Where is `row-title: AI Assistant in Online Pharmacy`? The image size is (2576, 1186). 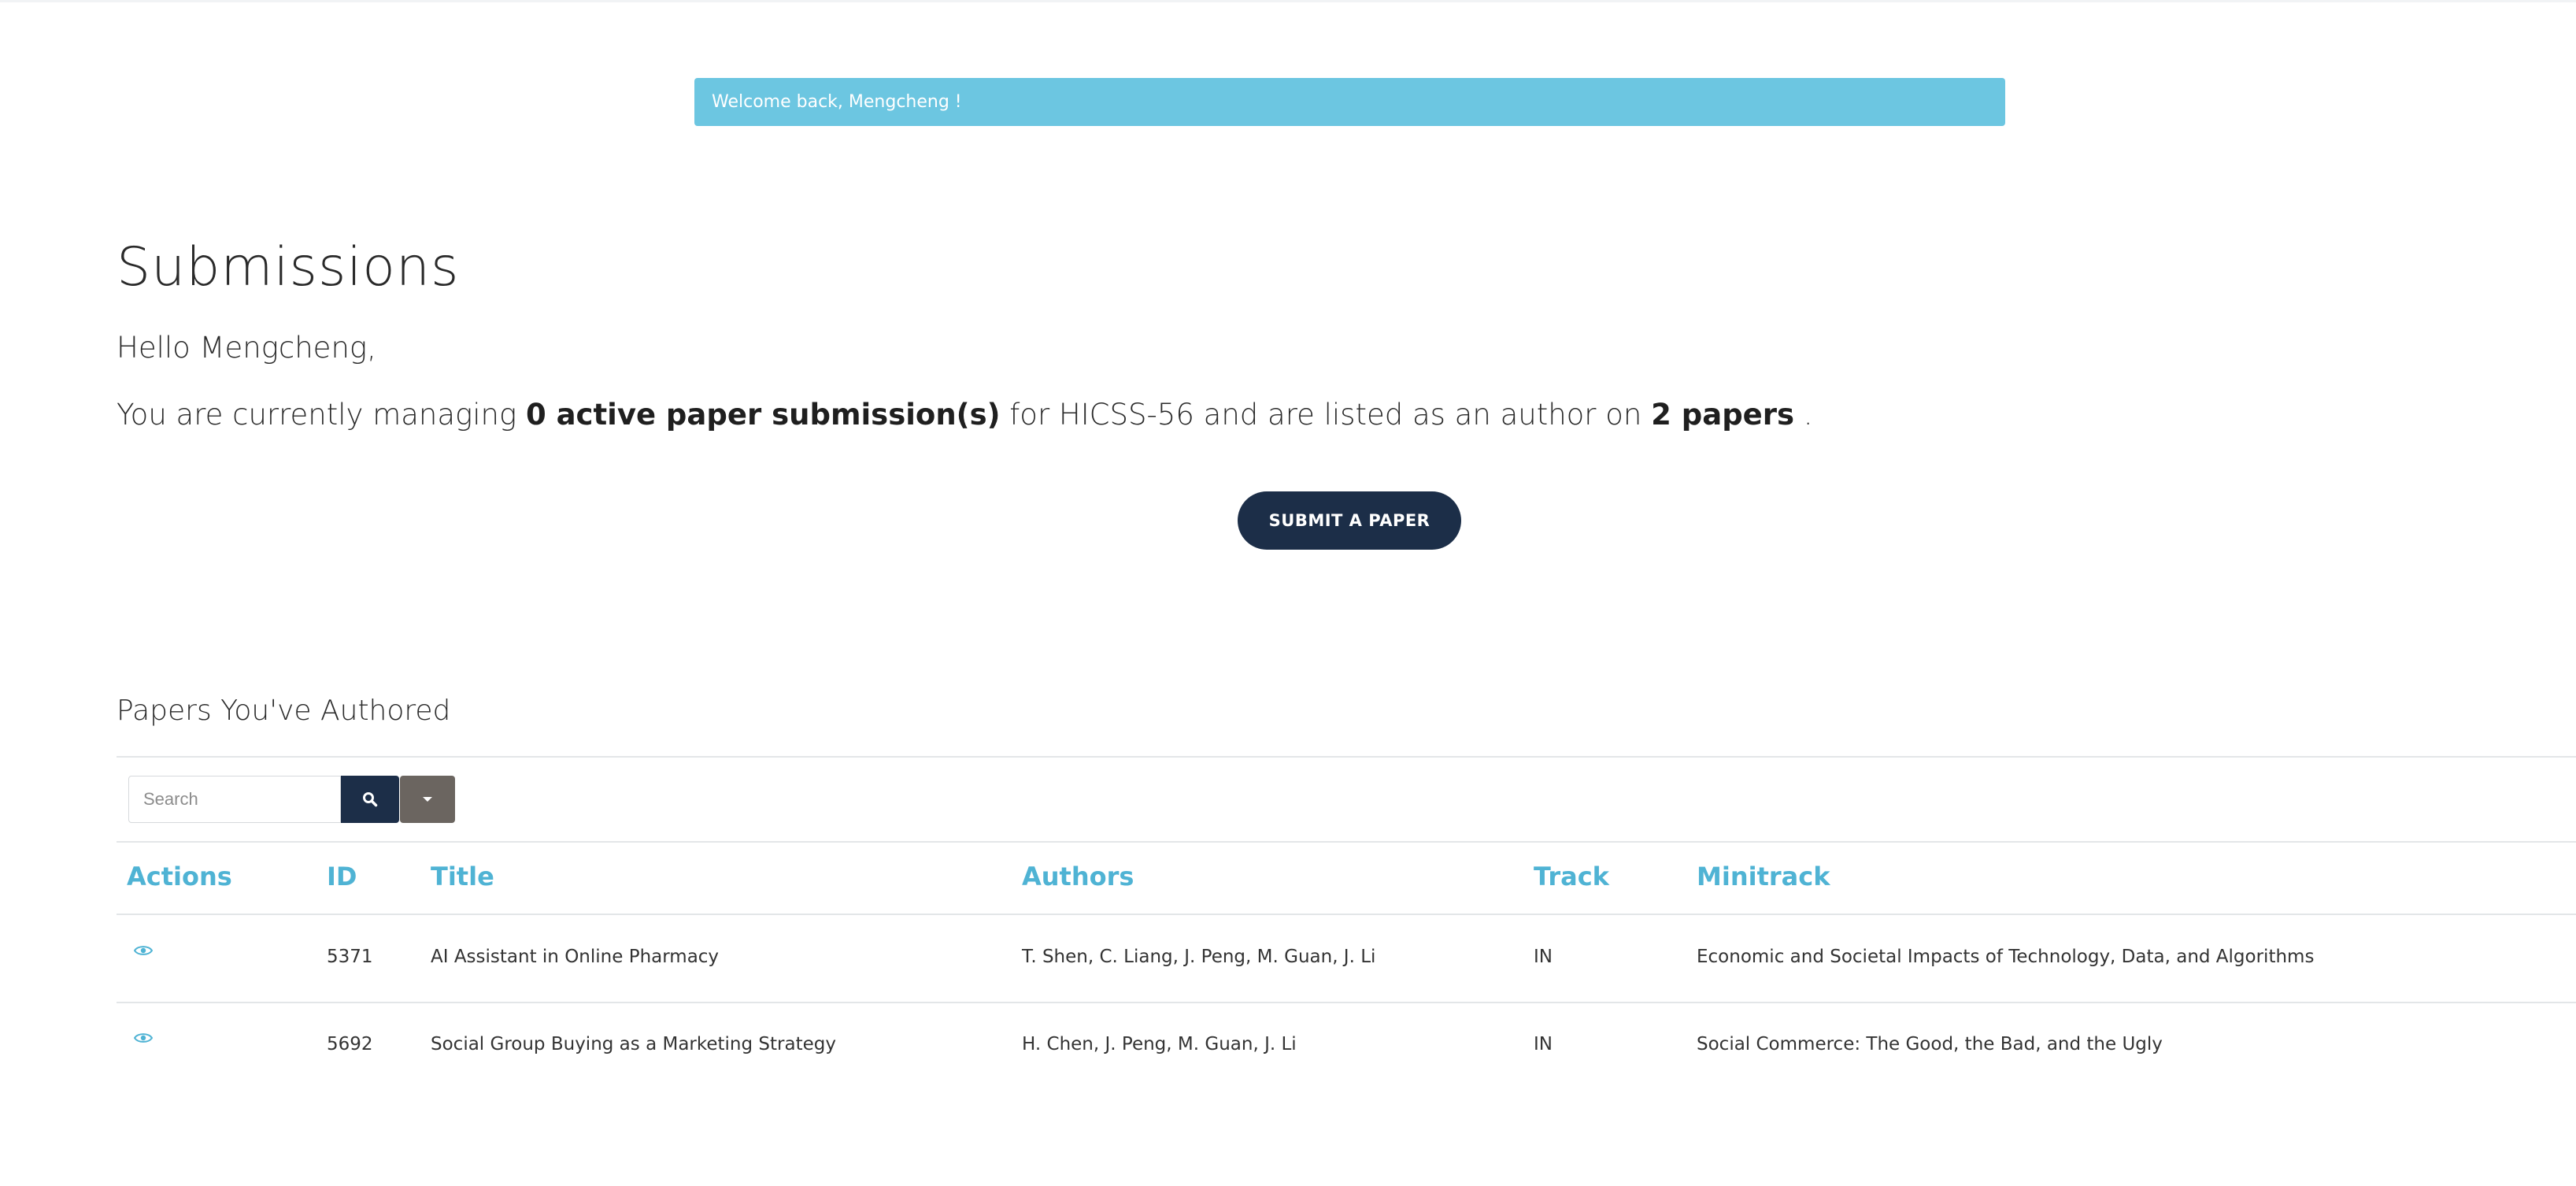
row-title: AI Assistant in Online Pharmacy is located at coordinates (575, 957).